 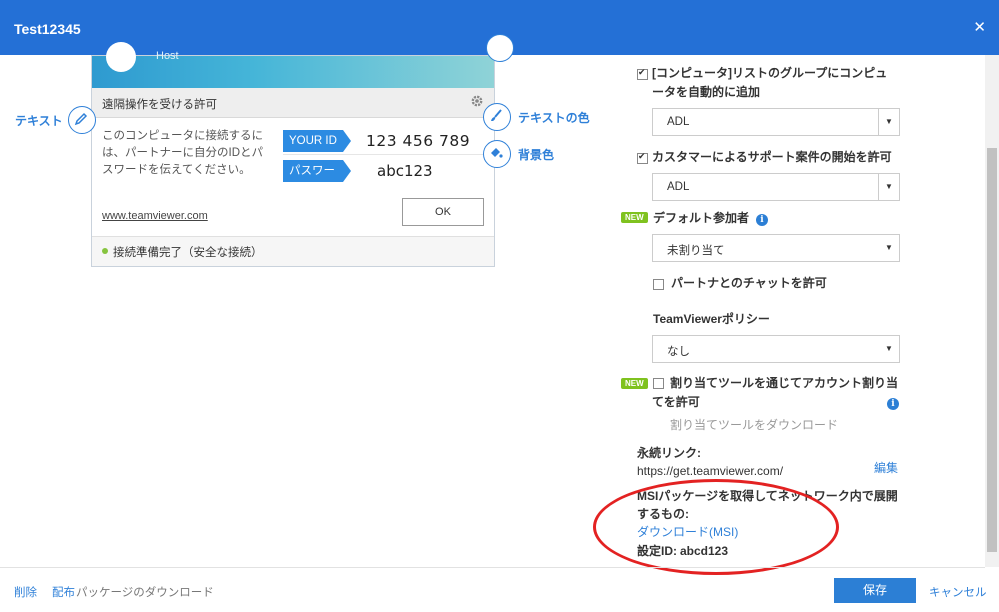 What do you see at coordinates (317, 179) in the screenshot?
I see `password-label: パスワード` at bounding box center [317, 179].